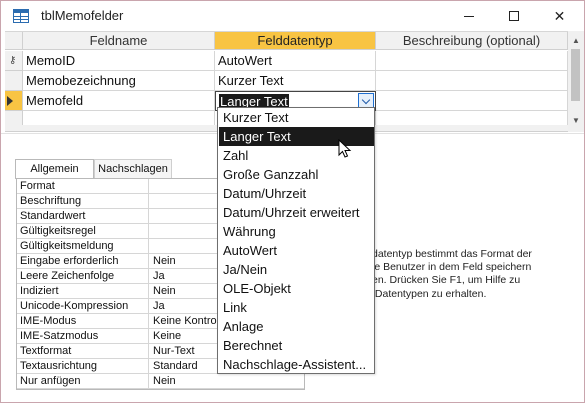 This screenshot has height=403, width=585. I want to click on minimize-icon, so click(468, 16).